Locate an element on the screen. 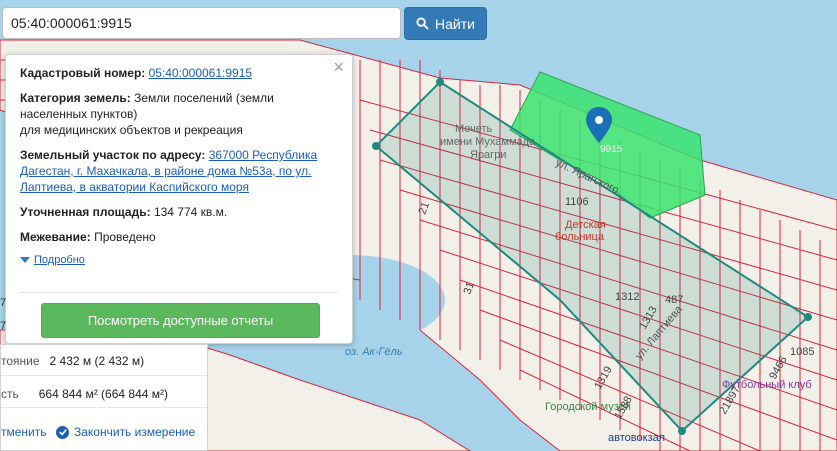 Image resolution: width=837 pixels, height=451 pixels. finish-measure-button: Закончить измерение is located at coordinates (125, 432).